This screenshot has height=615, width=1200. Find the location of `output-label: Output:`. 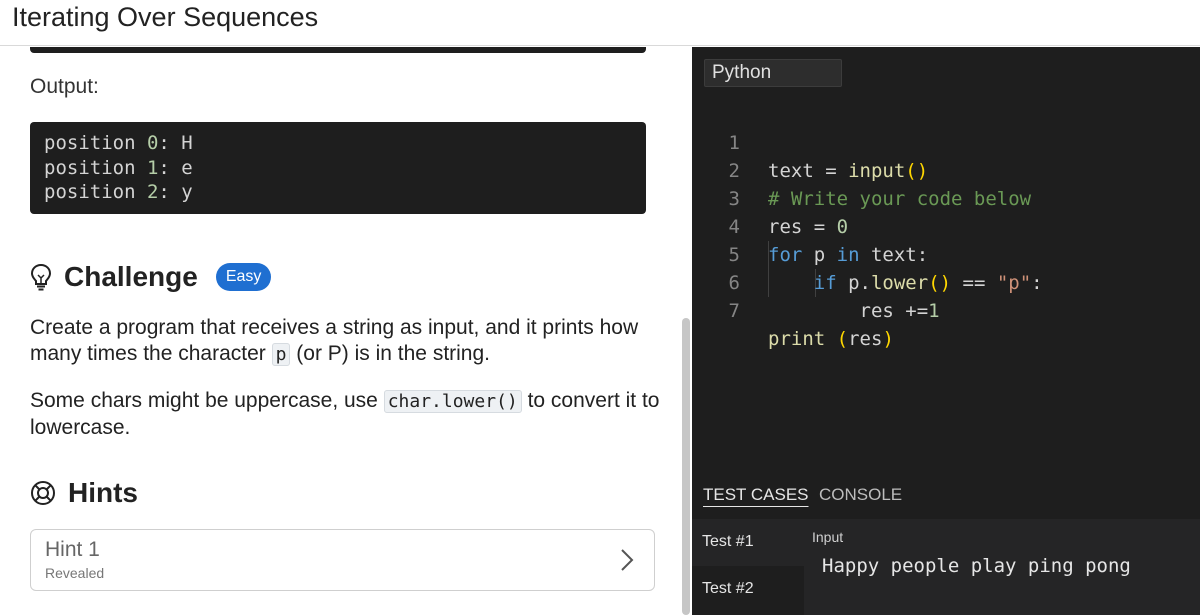

output-label: Output: is located at coordinates (64, 86).